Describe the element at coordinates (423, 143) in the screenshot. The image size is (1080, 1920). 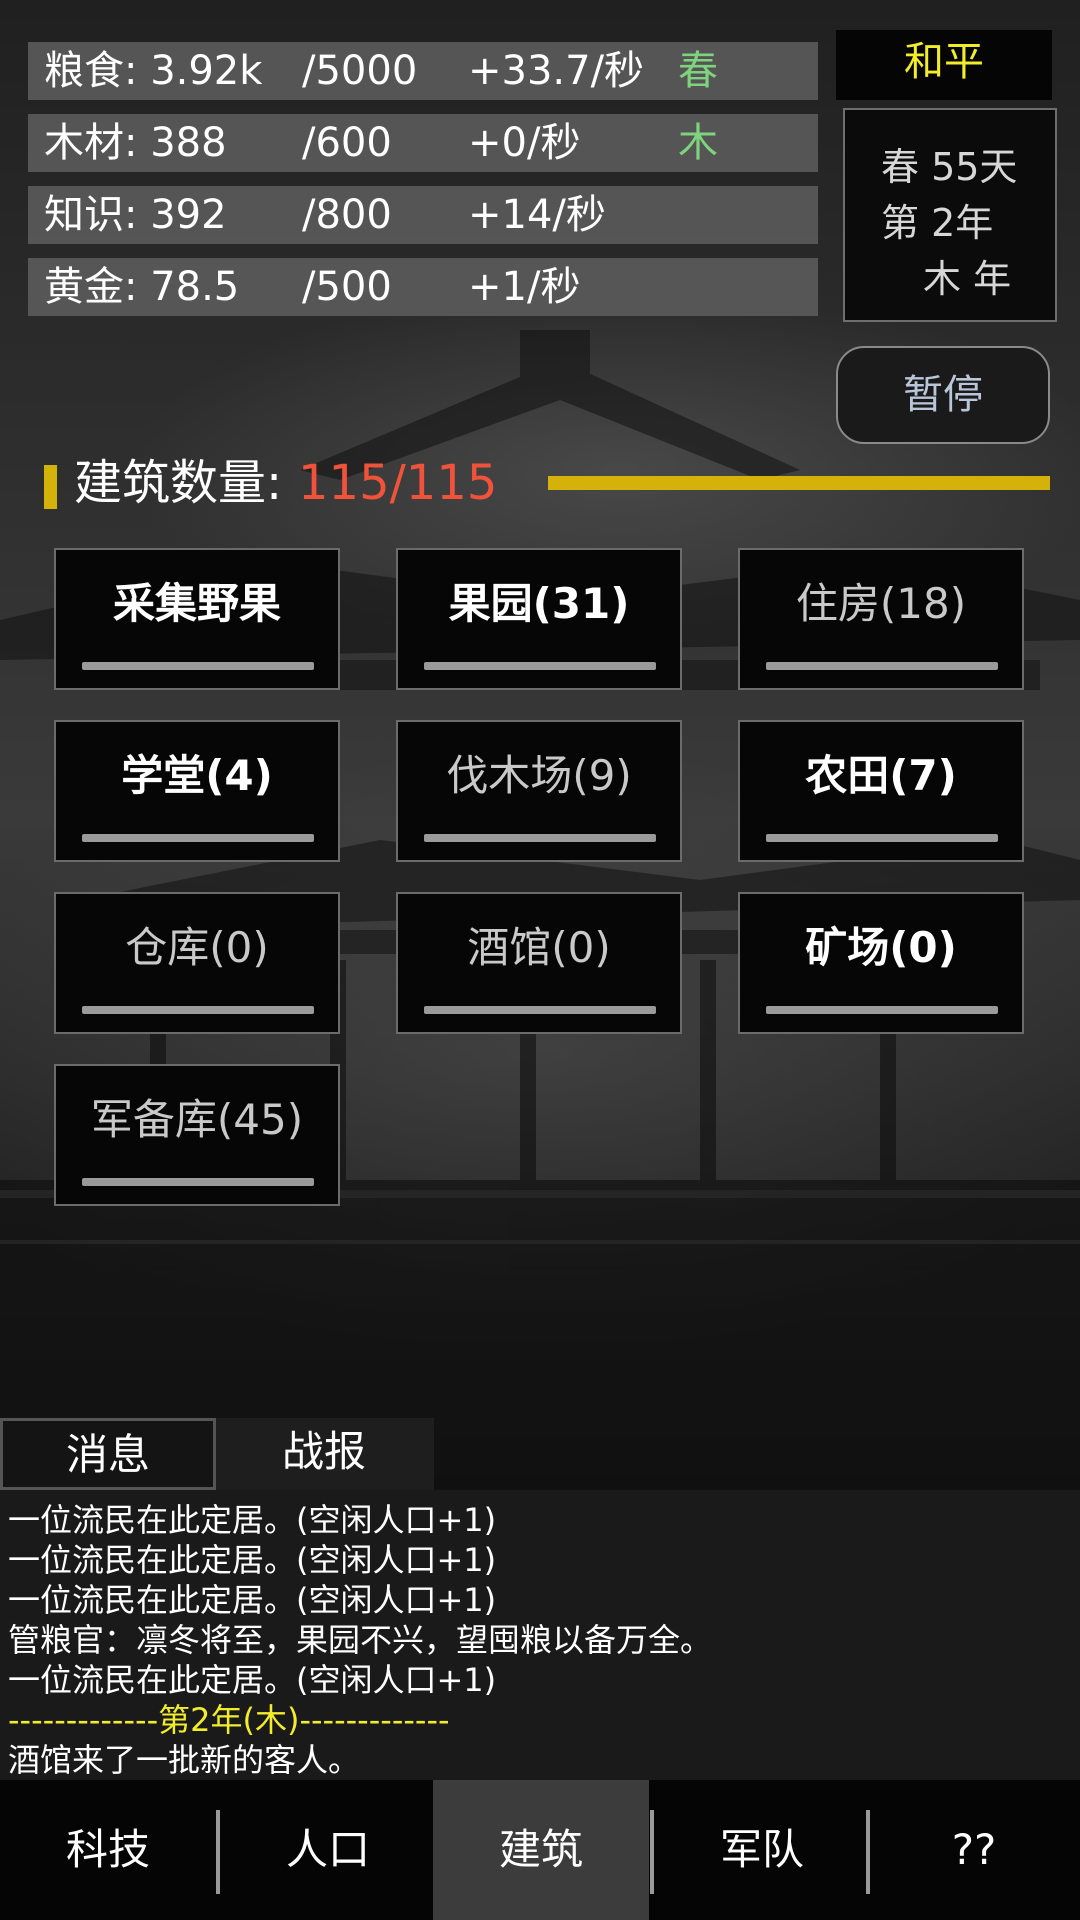
I see `resource-row-wood: 木材: 388 /600 +0/秒 木` at that location.